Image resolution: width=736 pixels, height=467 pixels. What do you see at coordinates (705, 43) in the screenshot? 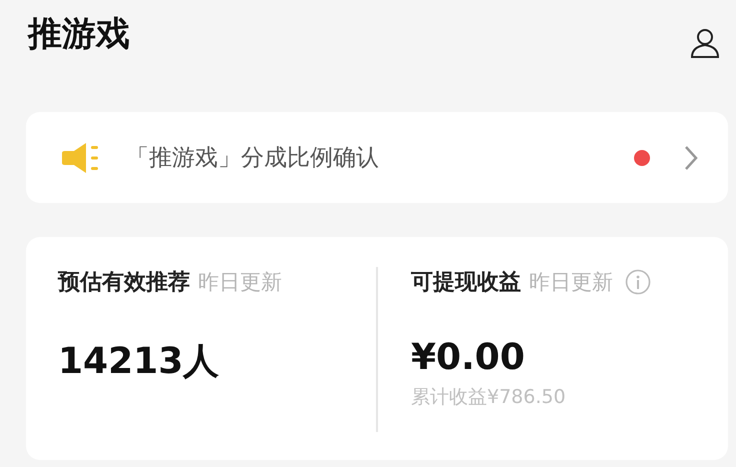
I see `user-icon` at bounding box center [705, 43].